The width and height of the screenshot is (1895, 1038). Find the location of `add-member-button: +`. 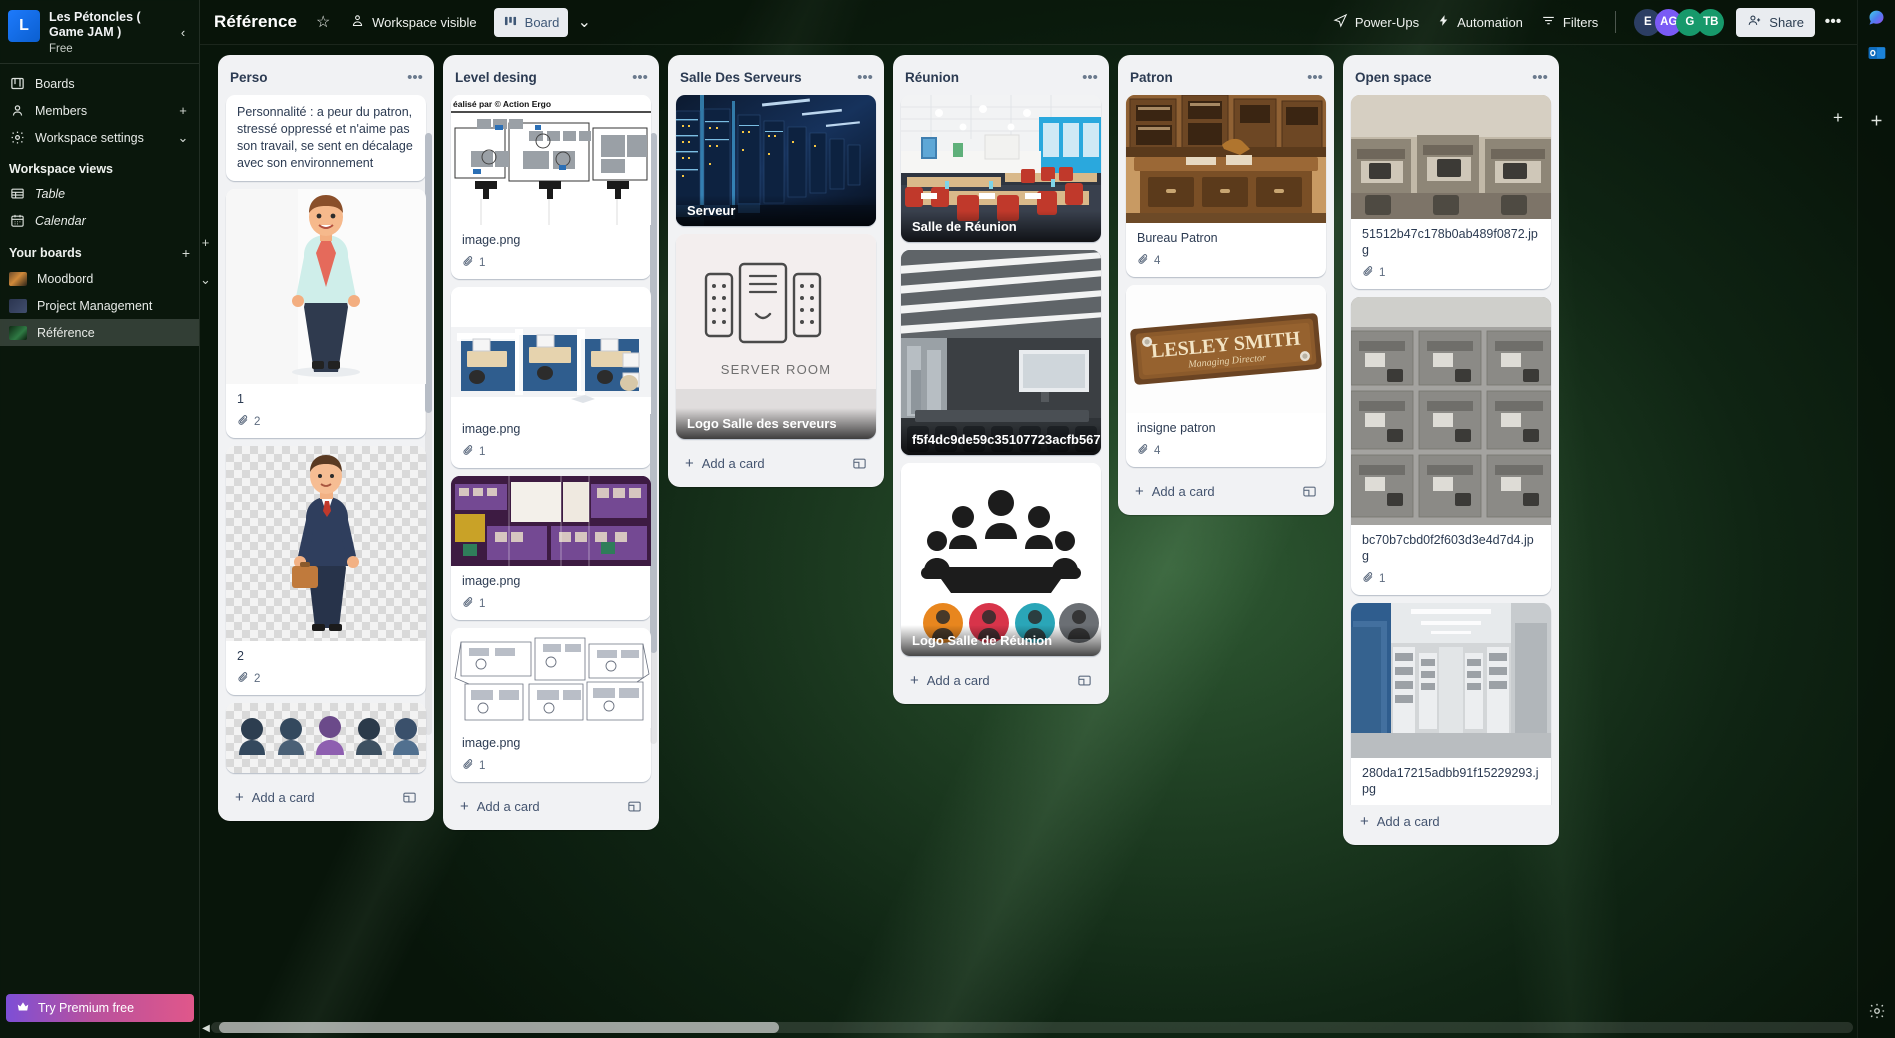

add-member-button: + is located at coordinates (183, 110).